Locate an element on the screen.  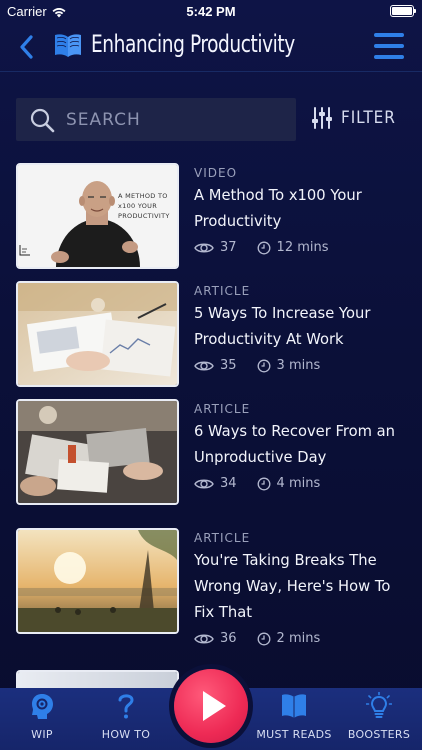
head-gear-icon is located at coordinates (42, 706).